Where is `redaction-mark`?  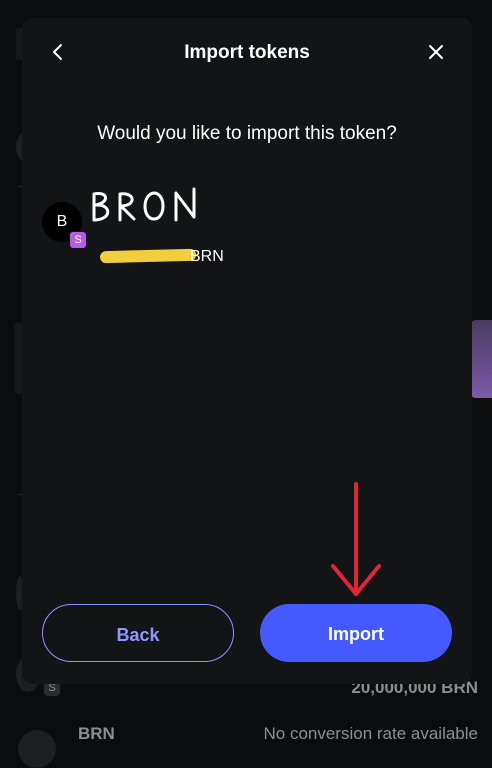
redaction-mark is located at coordinates (148, 256).